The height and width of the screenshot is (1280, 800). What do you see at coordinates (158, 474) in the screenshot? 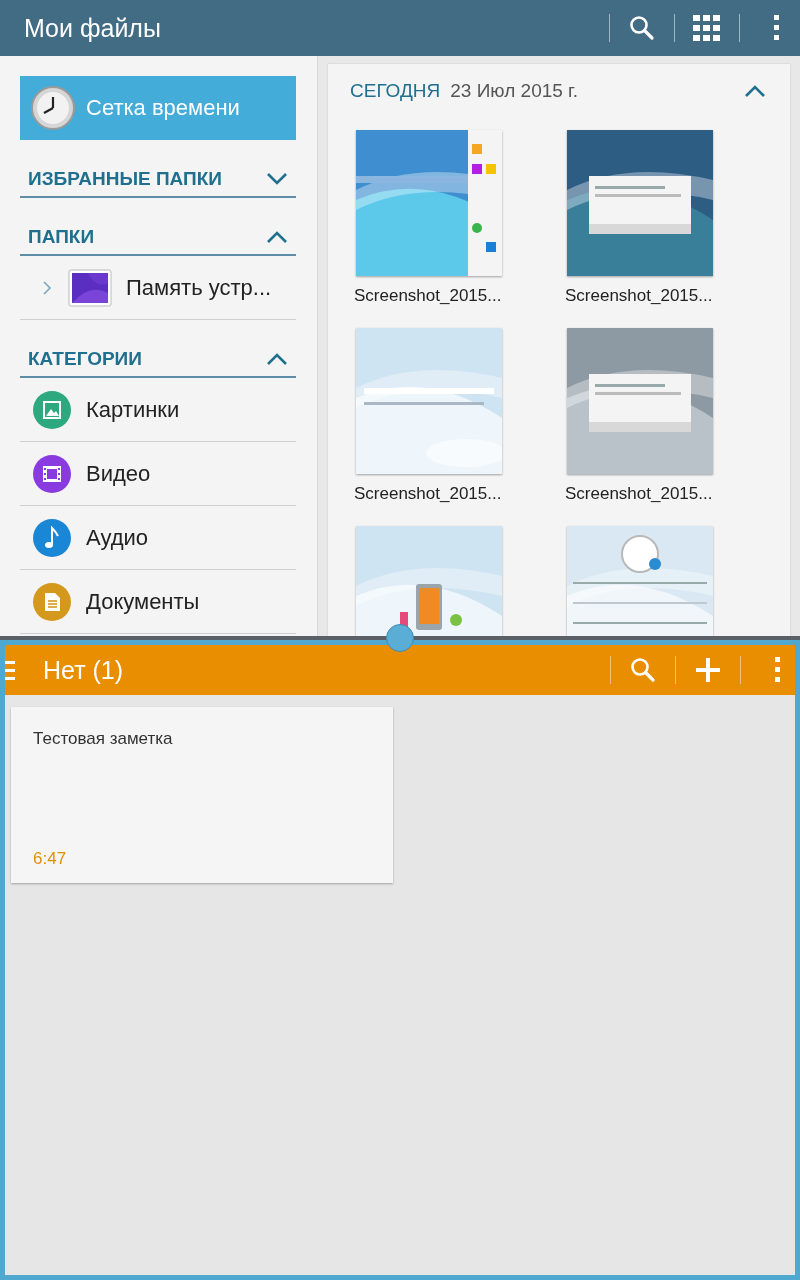
I see `sidebar-item: Видео` at bounding box center [158, 474].